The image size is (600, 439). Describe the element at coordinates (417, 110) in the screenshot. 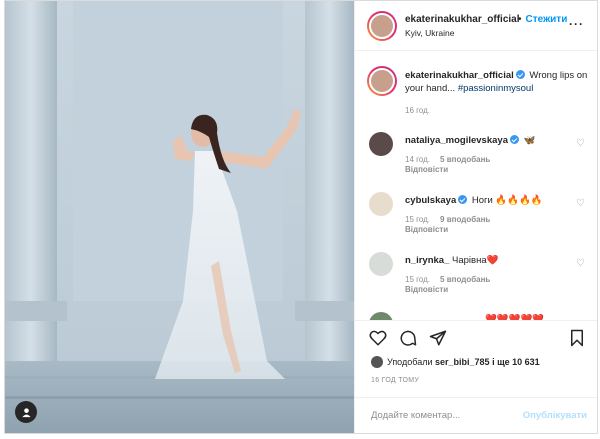

I see `caption-time: 16 год.` at that location.